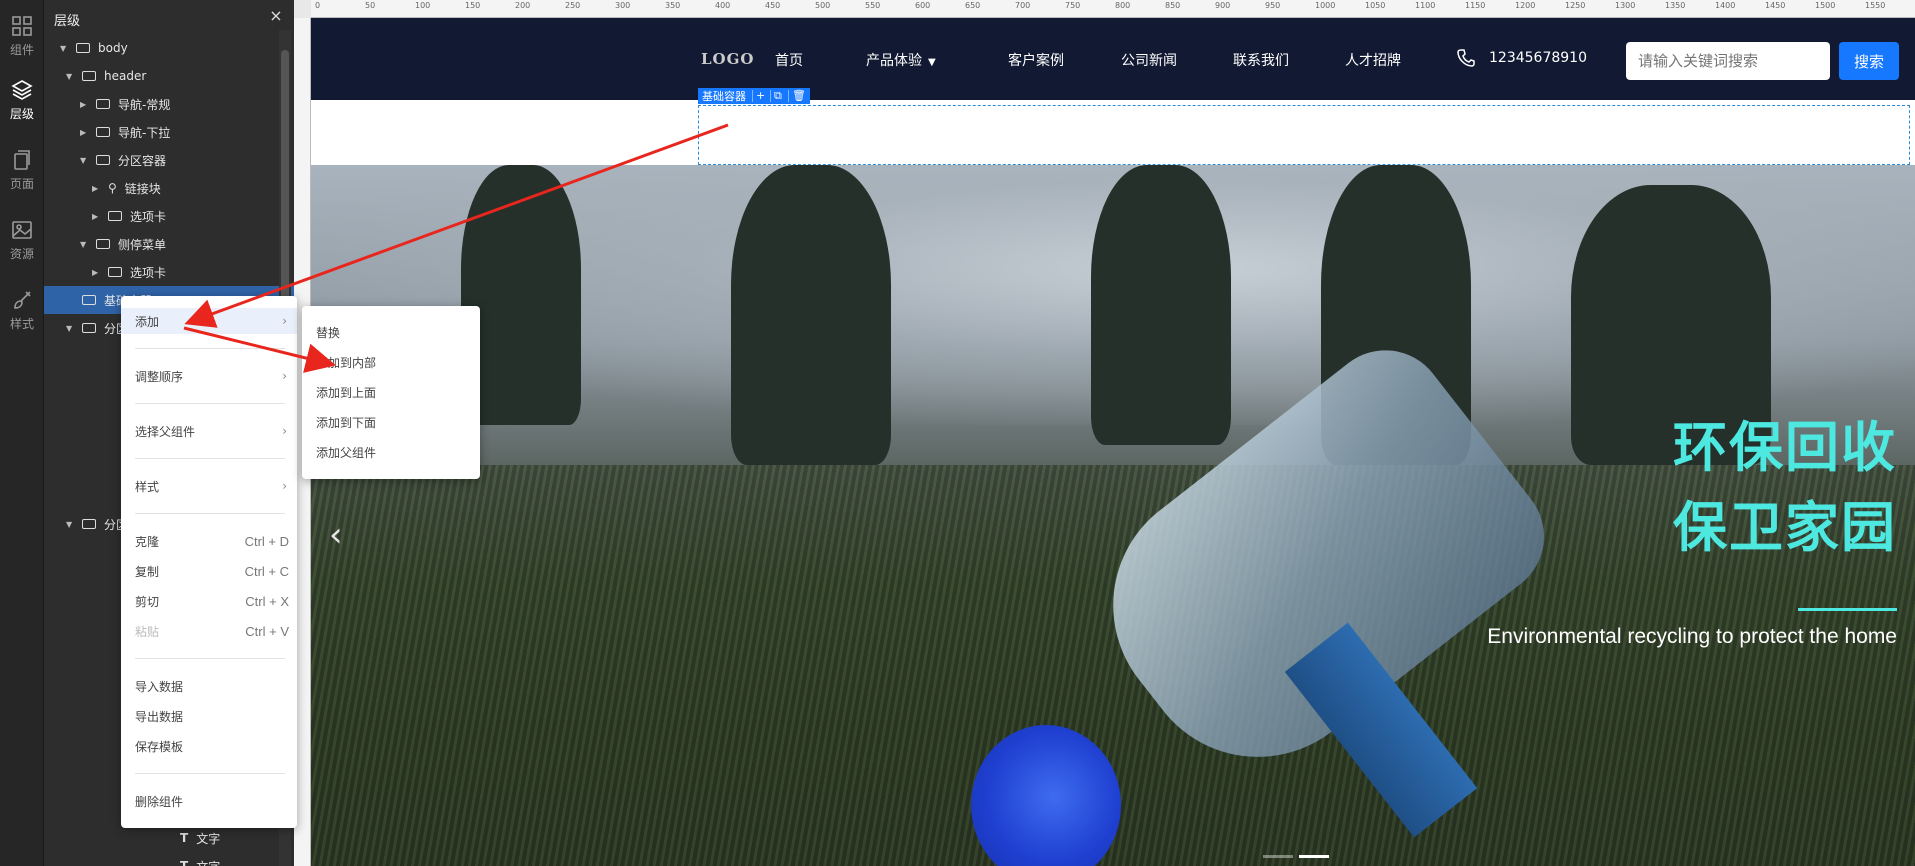 The image size is (1915, 866). What do you see at coordinates (209, 431) in the screenshot?
I see `menu-select-parent: 选择父组件 ›` at bounding box center [209, 431].